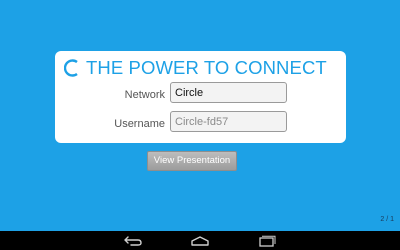  What do you see at coordinates (192, 161) in the screenshot?
I see `view-presentation-button: View Presentation` at bounding box center [192, 161].